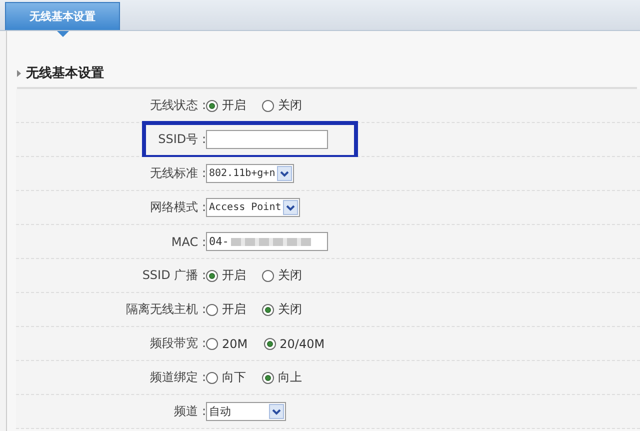  What do you see at coordinates (267, 139) in the screenshot?
I see `ssid-field` at bounding box center [267, 139].